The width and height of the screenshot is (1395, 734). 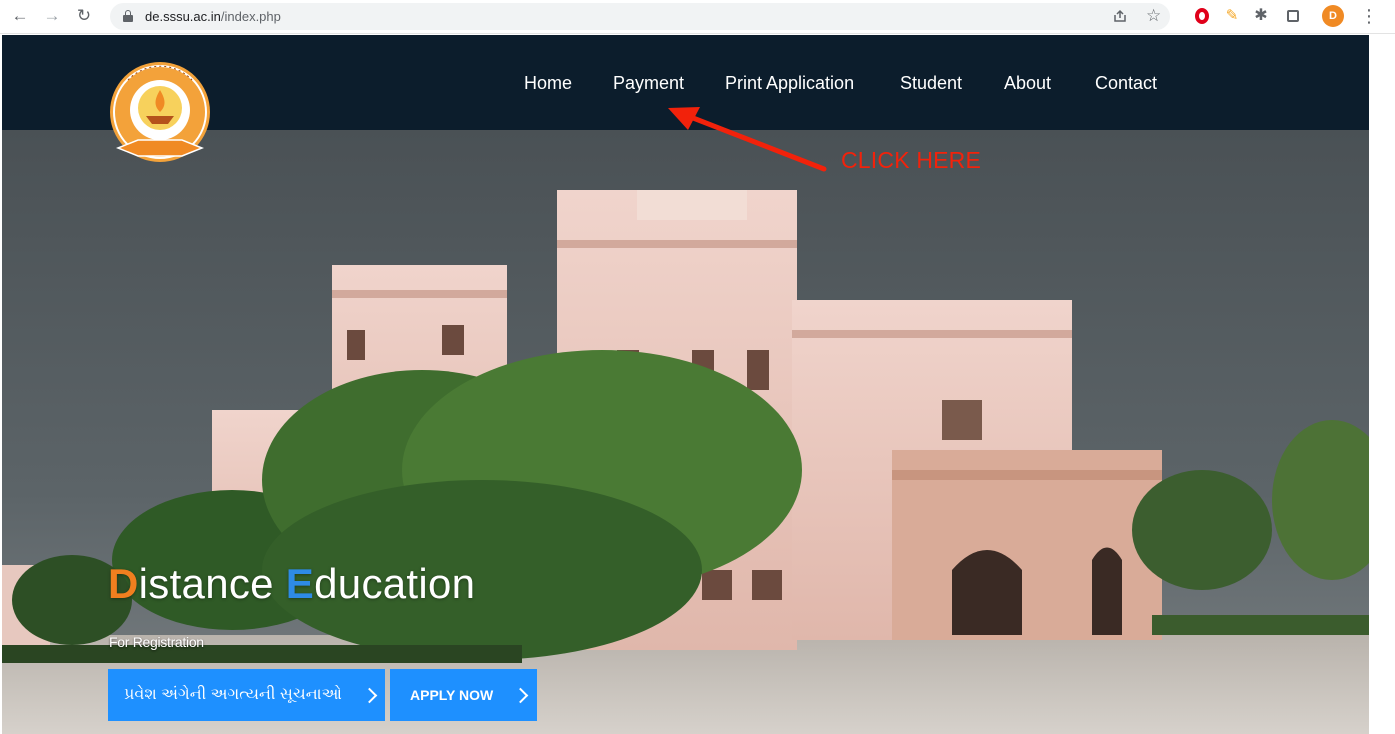 I want to click on nav-print-application: Print Application, so click(x=789, y=83).